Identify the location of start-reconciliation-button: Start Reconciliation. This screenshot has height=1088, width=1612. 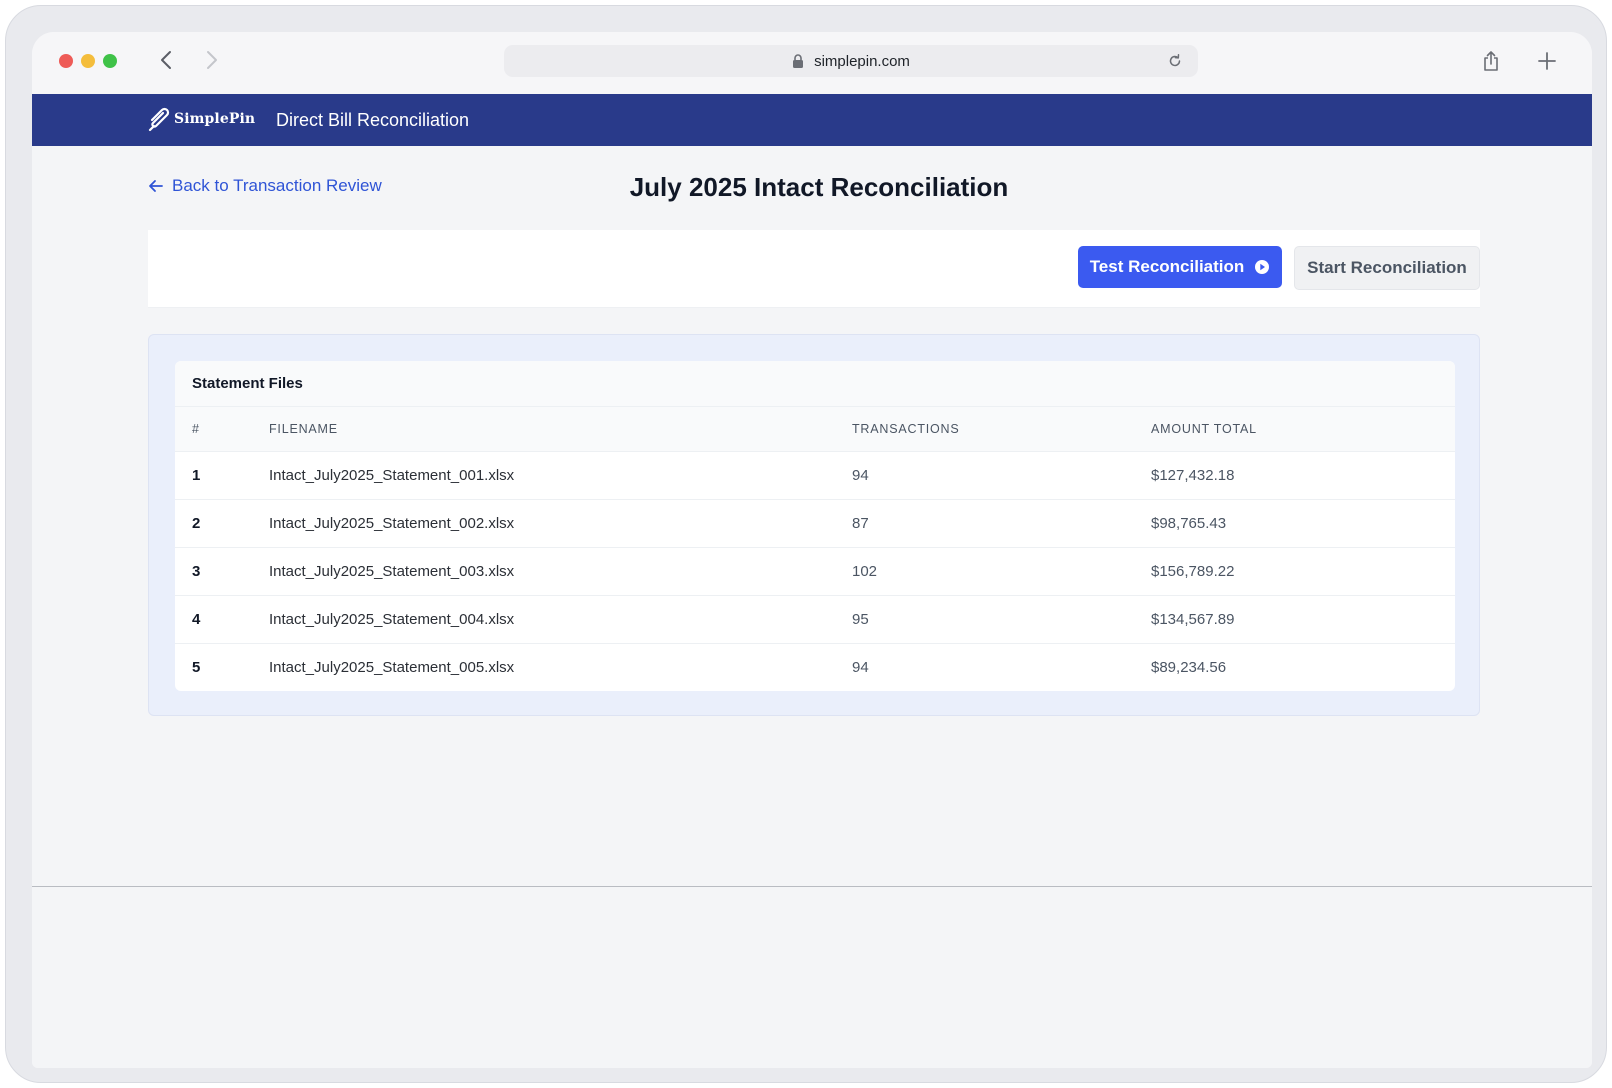
(1387, 268).